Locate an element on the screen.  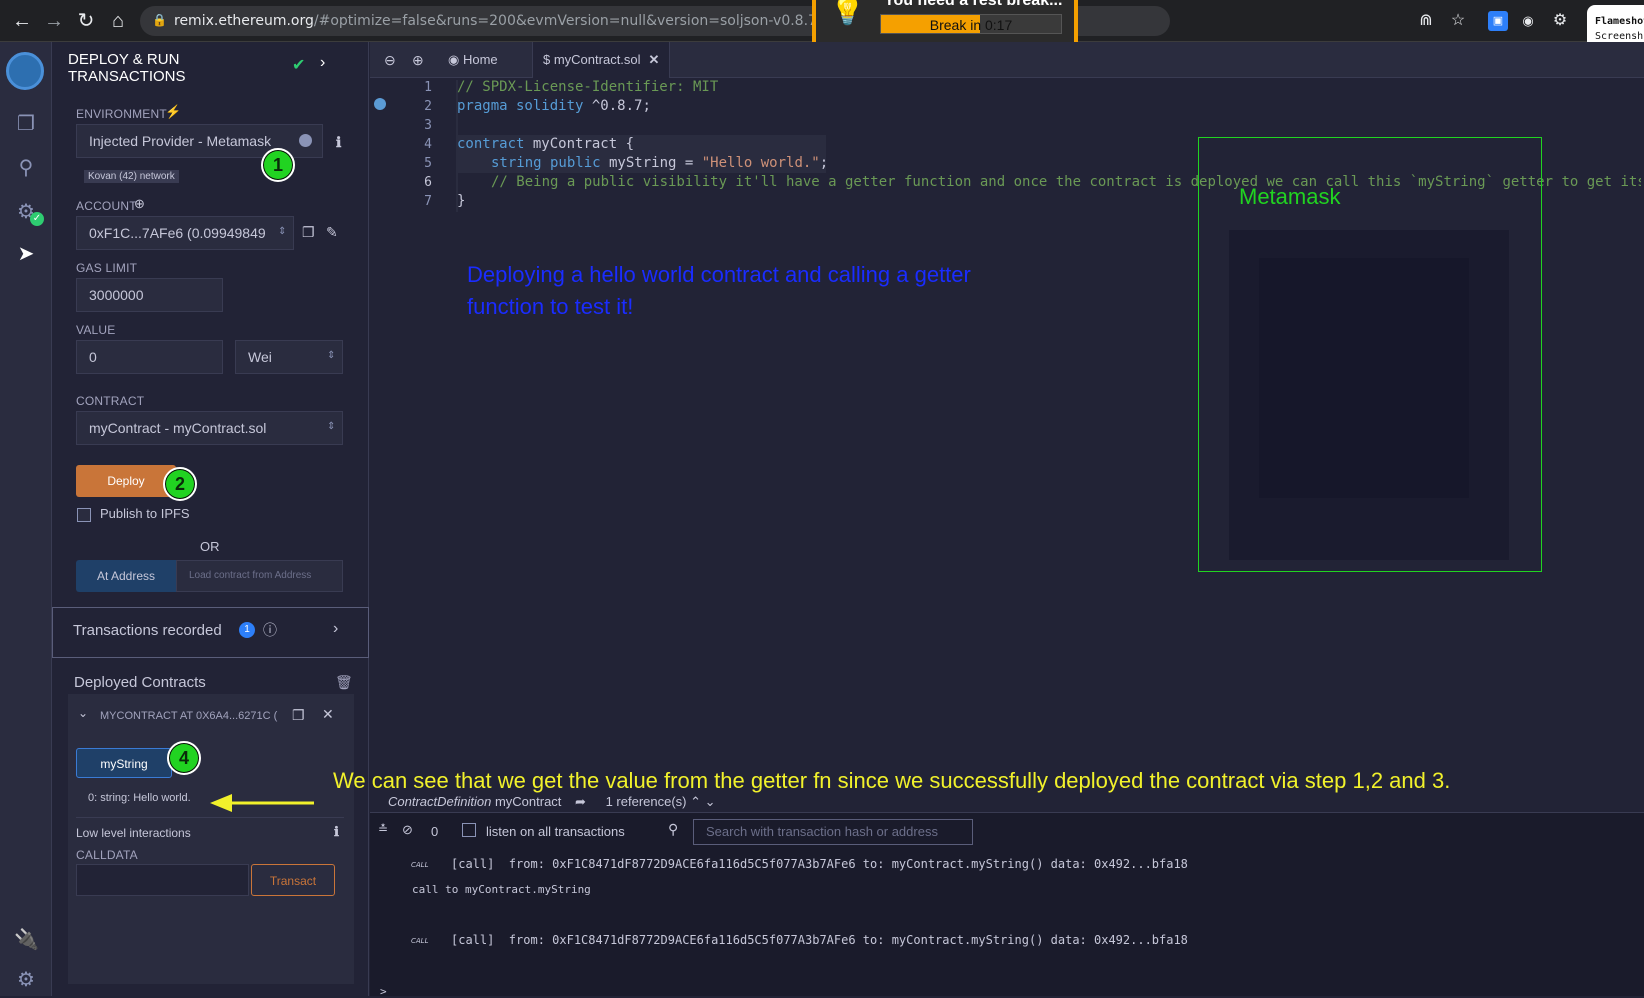
share-icon: ⋒ is located at coordinates (1426, 21).